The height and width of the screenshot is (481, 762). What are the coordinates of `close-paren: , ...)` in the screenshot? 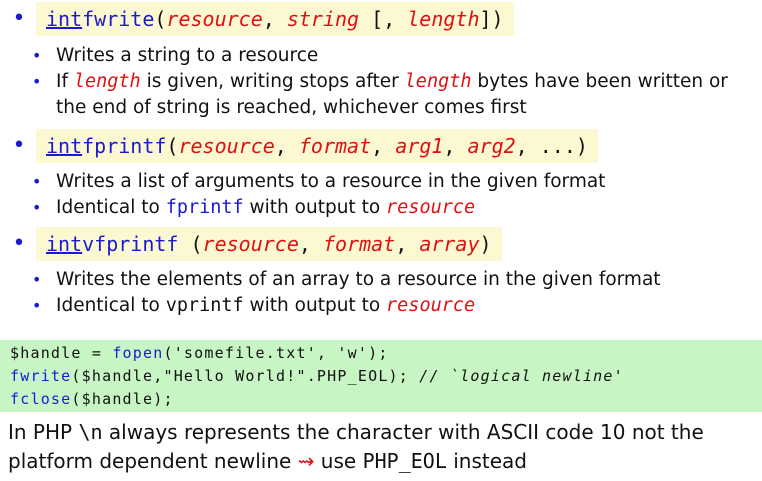 It's located at (551, 146).